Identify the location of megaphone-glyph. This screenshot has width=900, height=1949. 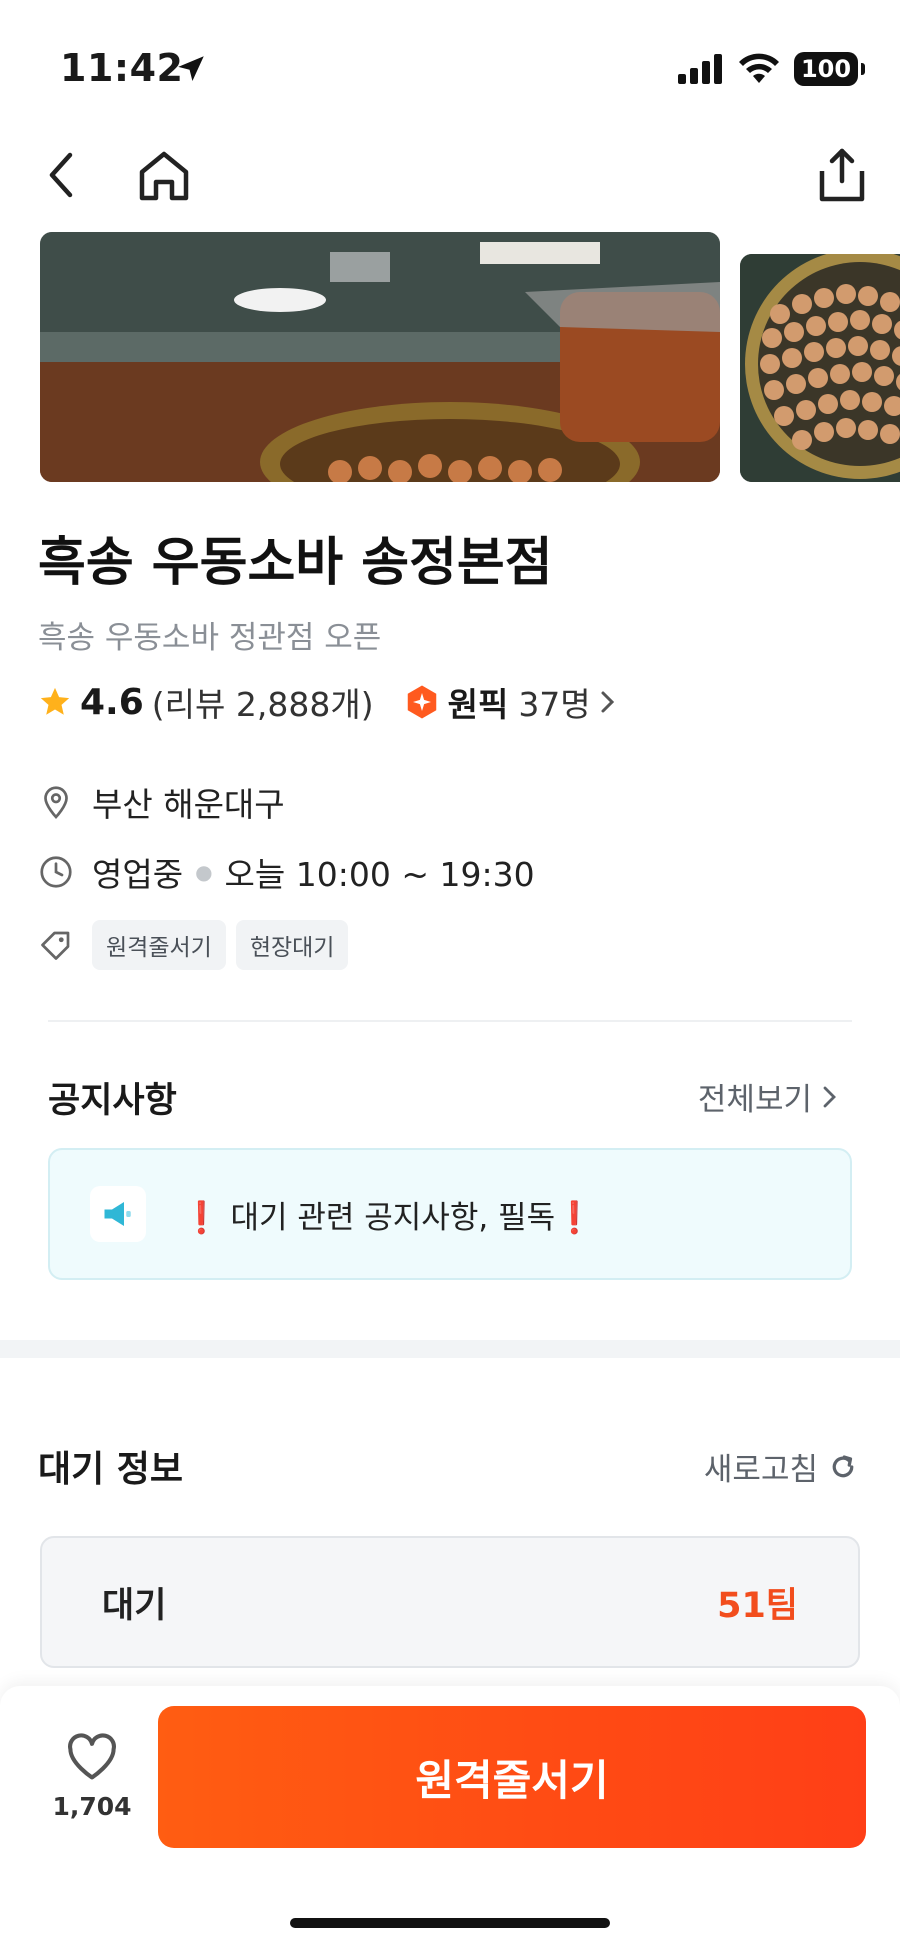
(117, 1214).